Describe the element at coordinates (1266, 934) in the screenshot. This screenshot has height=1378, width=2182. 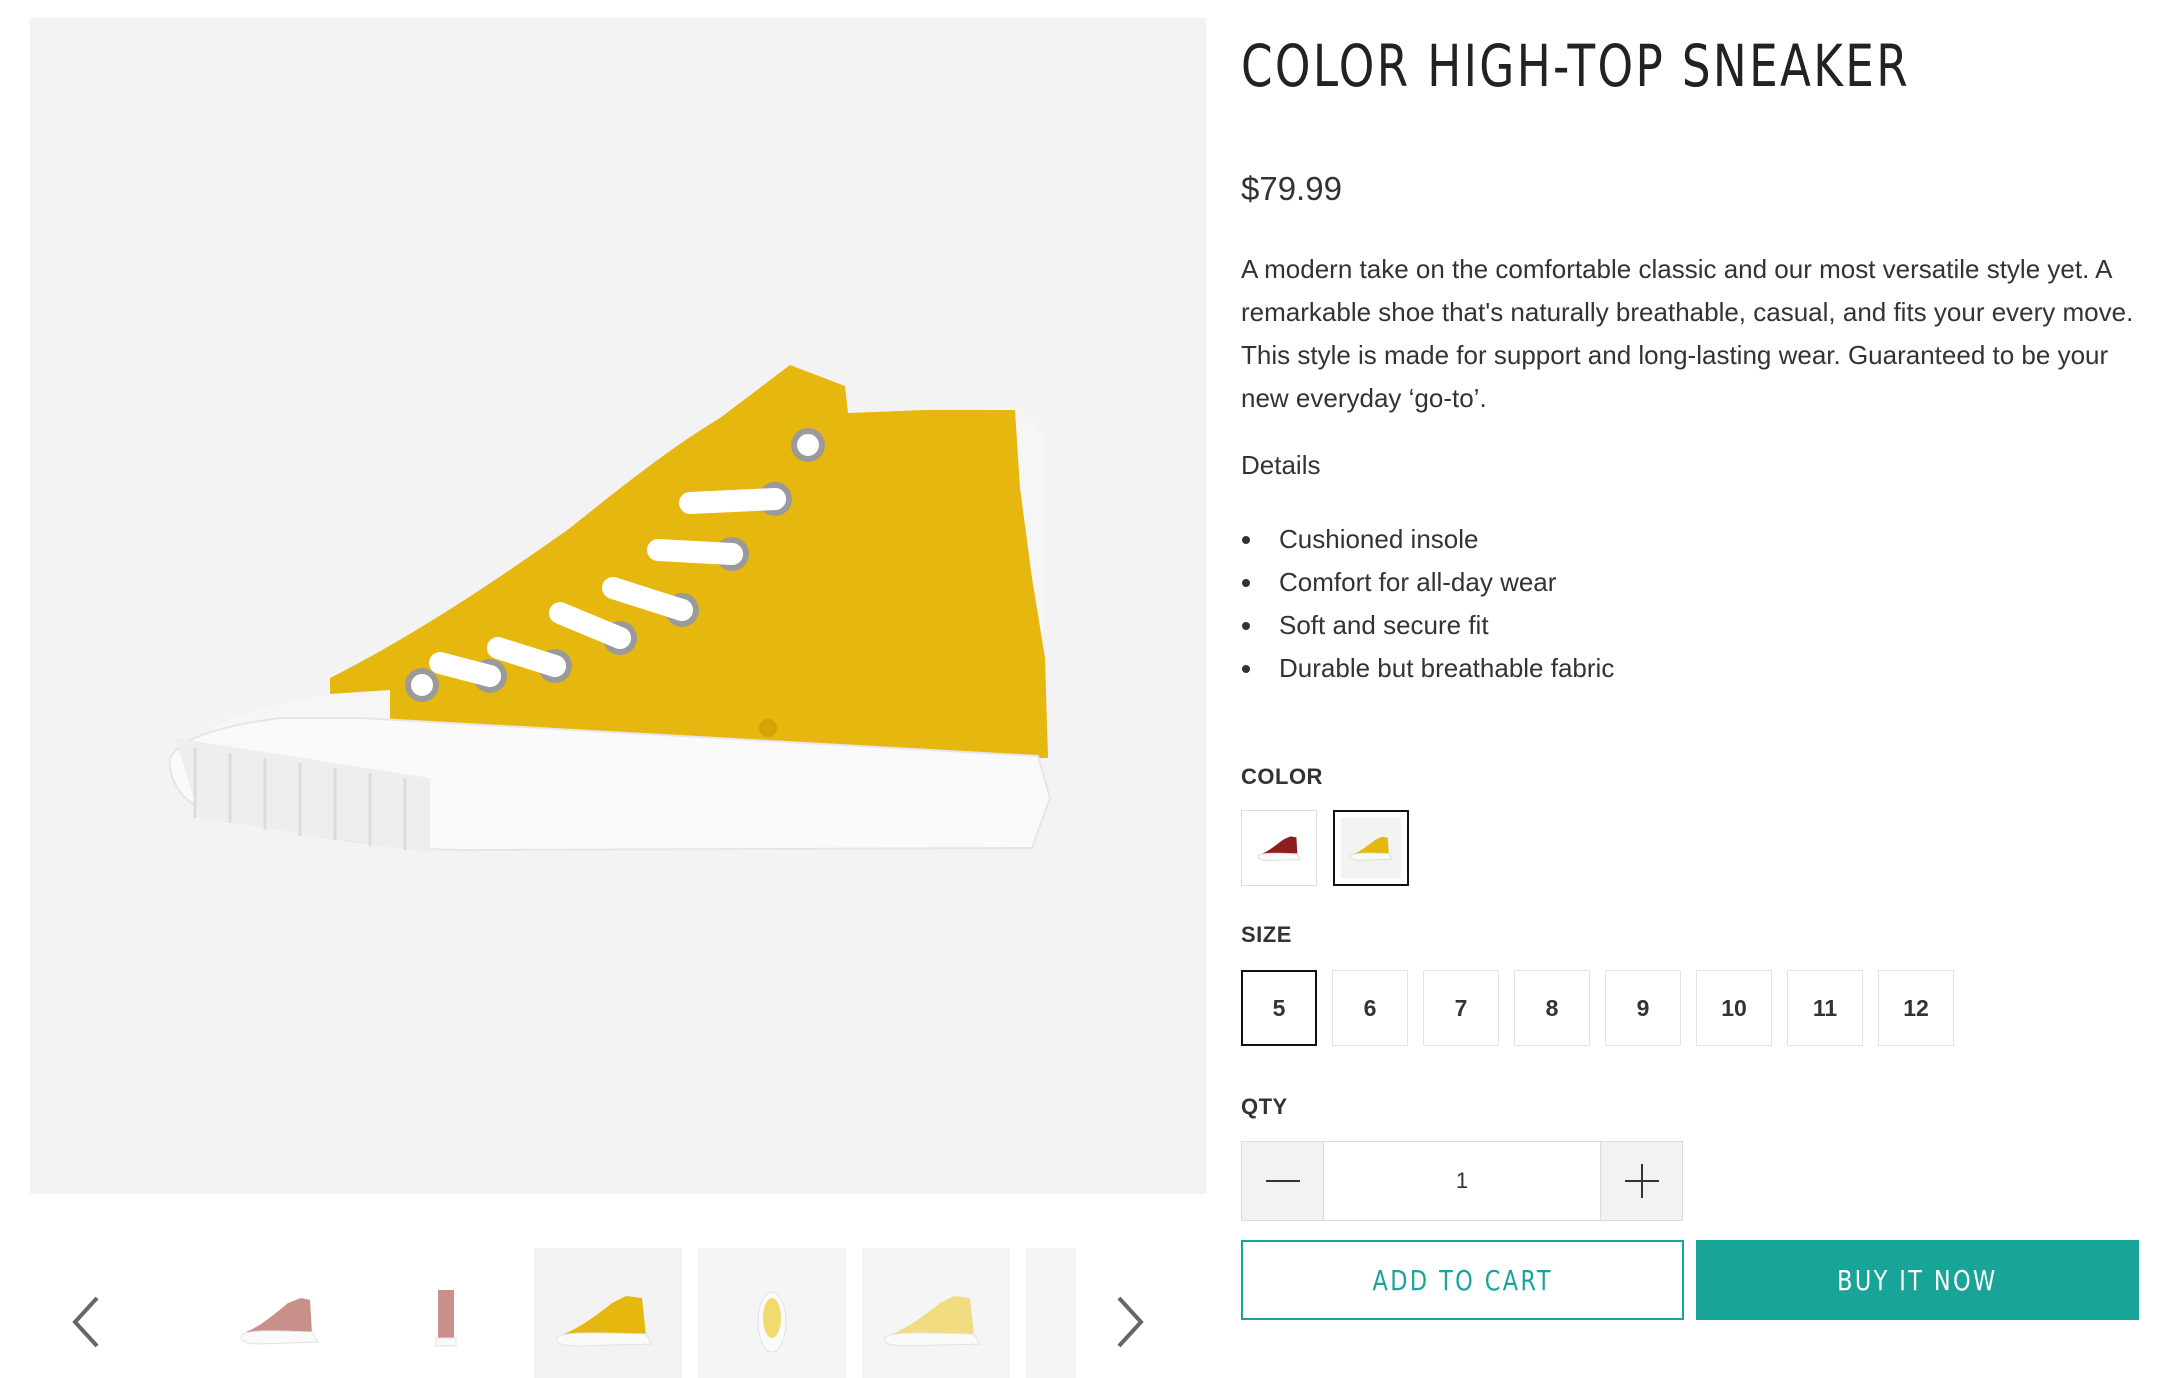
I see `size-label: SIZE` at that location.